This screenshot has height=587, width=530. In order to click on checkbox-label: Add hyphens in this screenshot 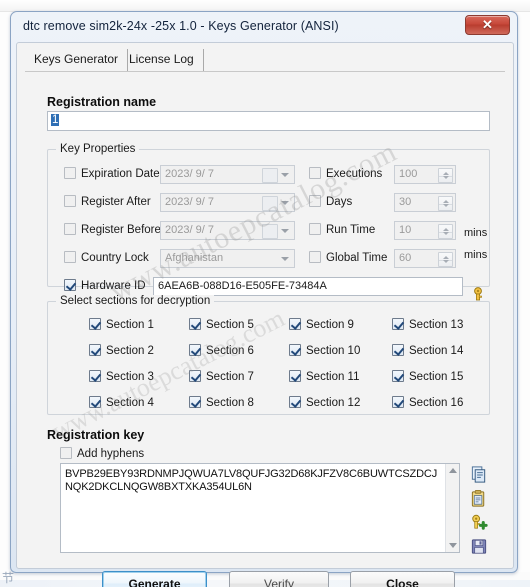, I will do `click(111, 454)`.